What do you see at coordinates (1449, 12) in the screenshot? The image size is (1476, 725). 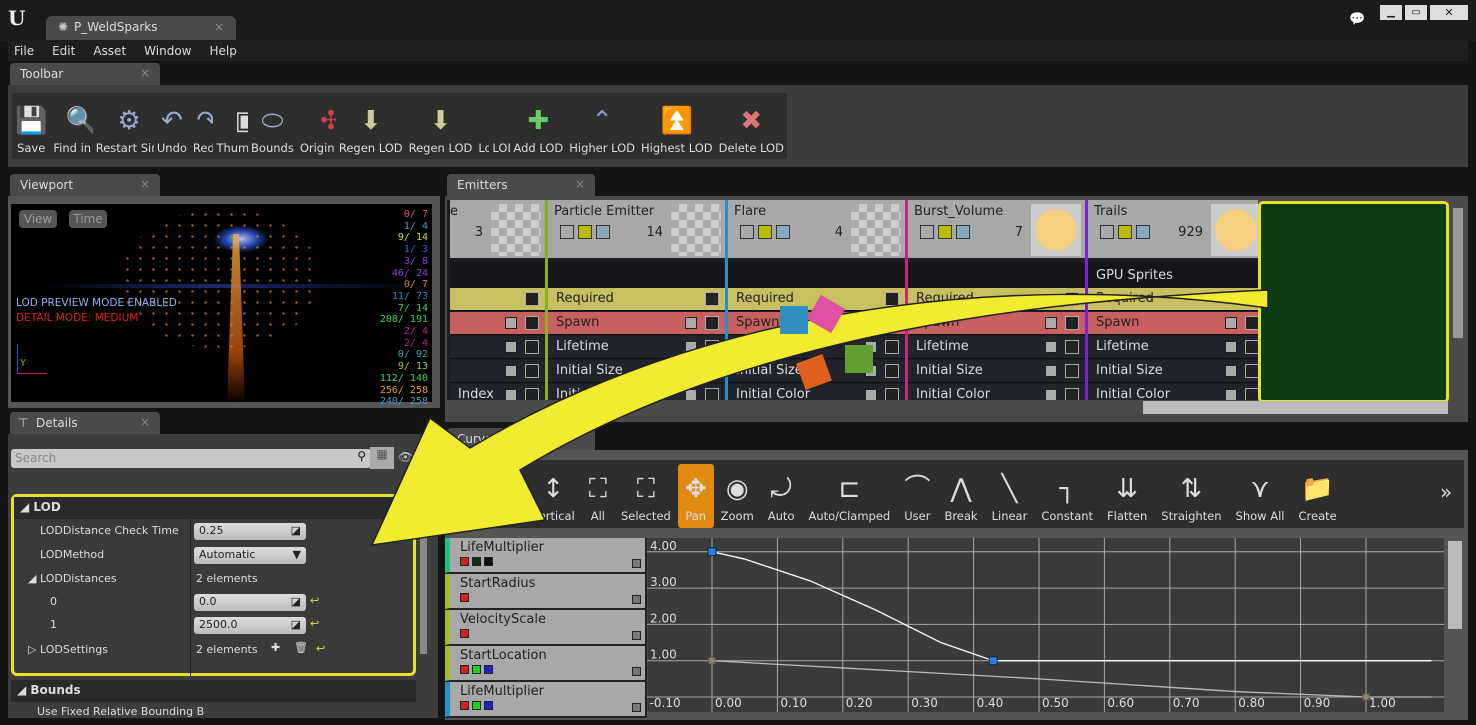 I see `close-window-button: ✕` at bounding box center [1449, 12].